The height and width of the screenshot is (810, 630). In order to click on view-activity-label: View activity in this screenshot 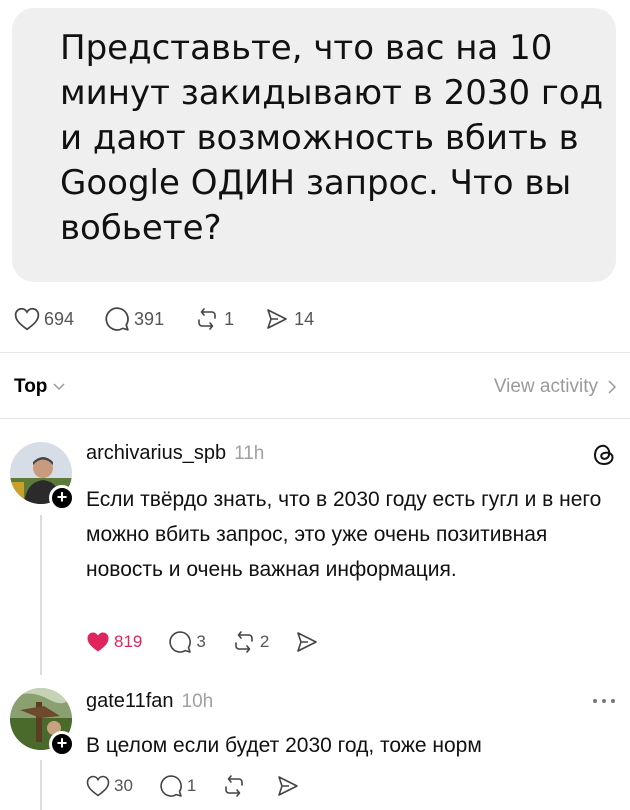, I will do `click(545, 386)`.